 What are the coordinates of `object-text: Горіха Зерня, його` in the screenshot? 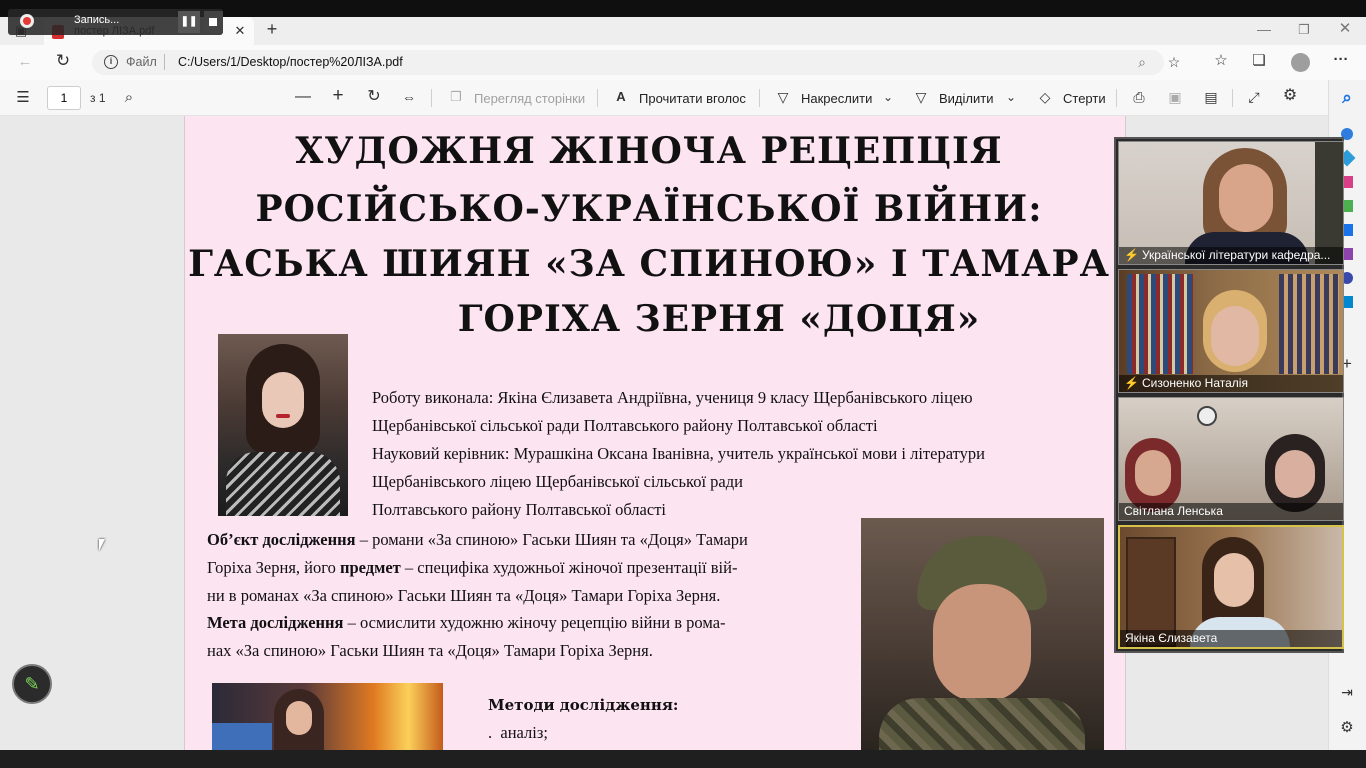 It's located at (273, 567).